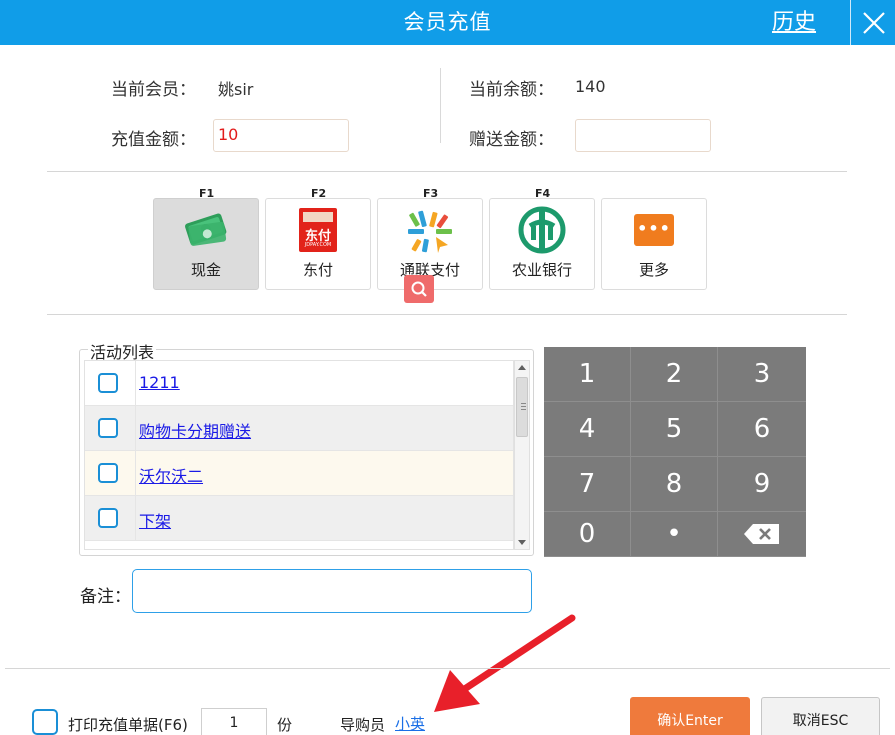  Describe the element at coordinates (762, 374) in the screenshot. I see `key-3: 3` at that location.